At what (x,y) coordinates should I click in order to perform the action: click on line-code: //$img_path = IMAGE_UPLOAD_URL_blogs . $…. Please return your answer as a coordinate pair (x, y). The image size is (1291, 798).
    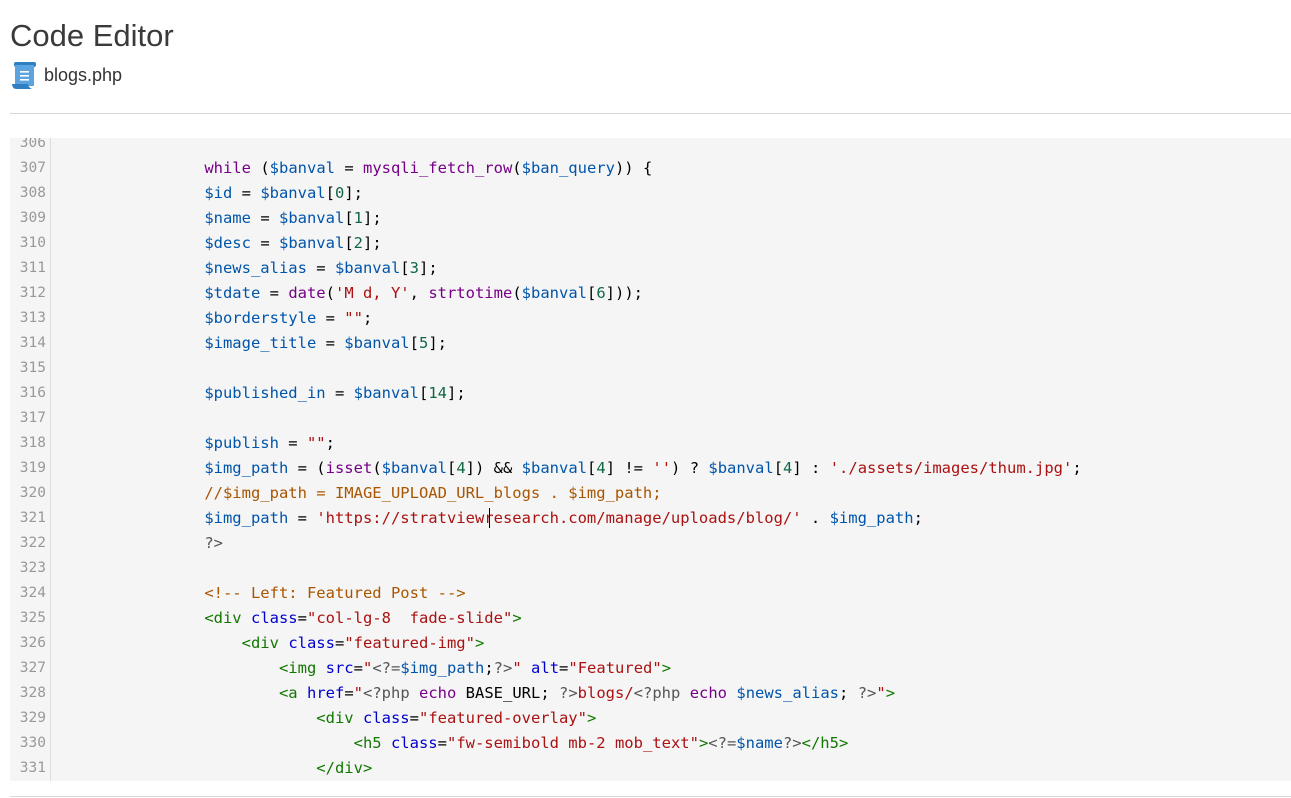
    Looking at the image, I should click on (358, 493).